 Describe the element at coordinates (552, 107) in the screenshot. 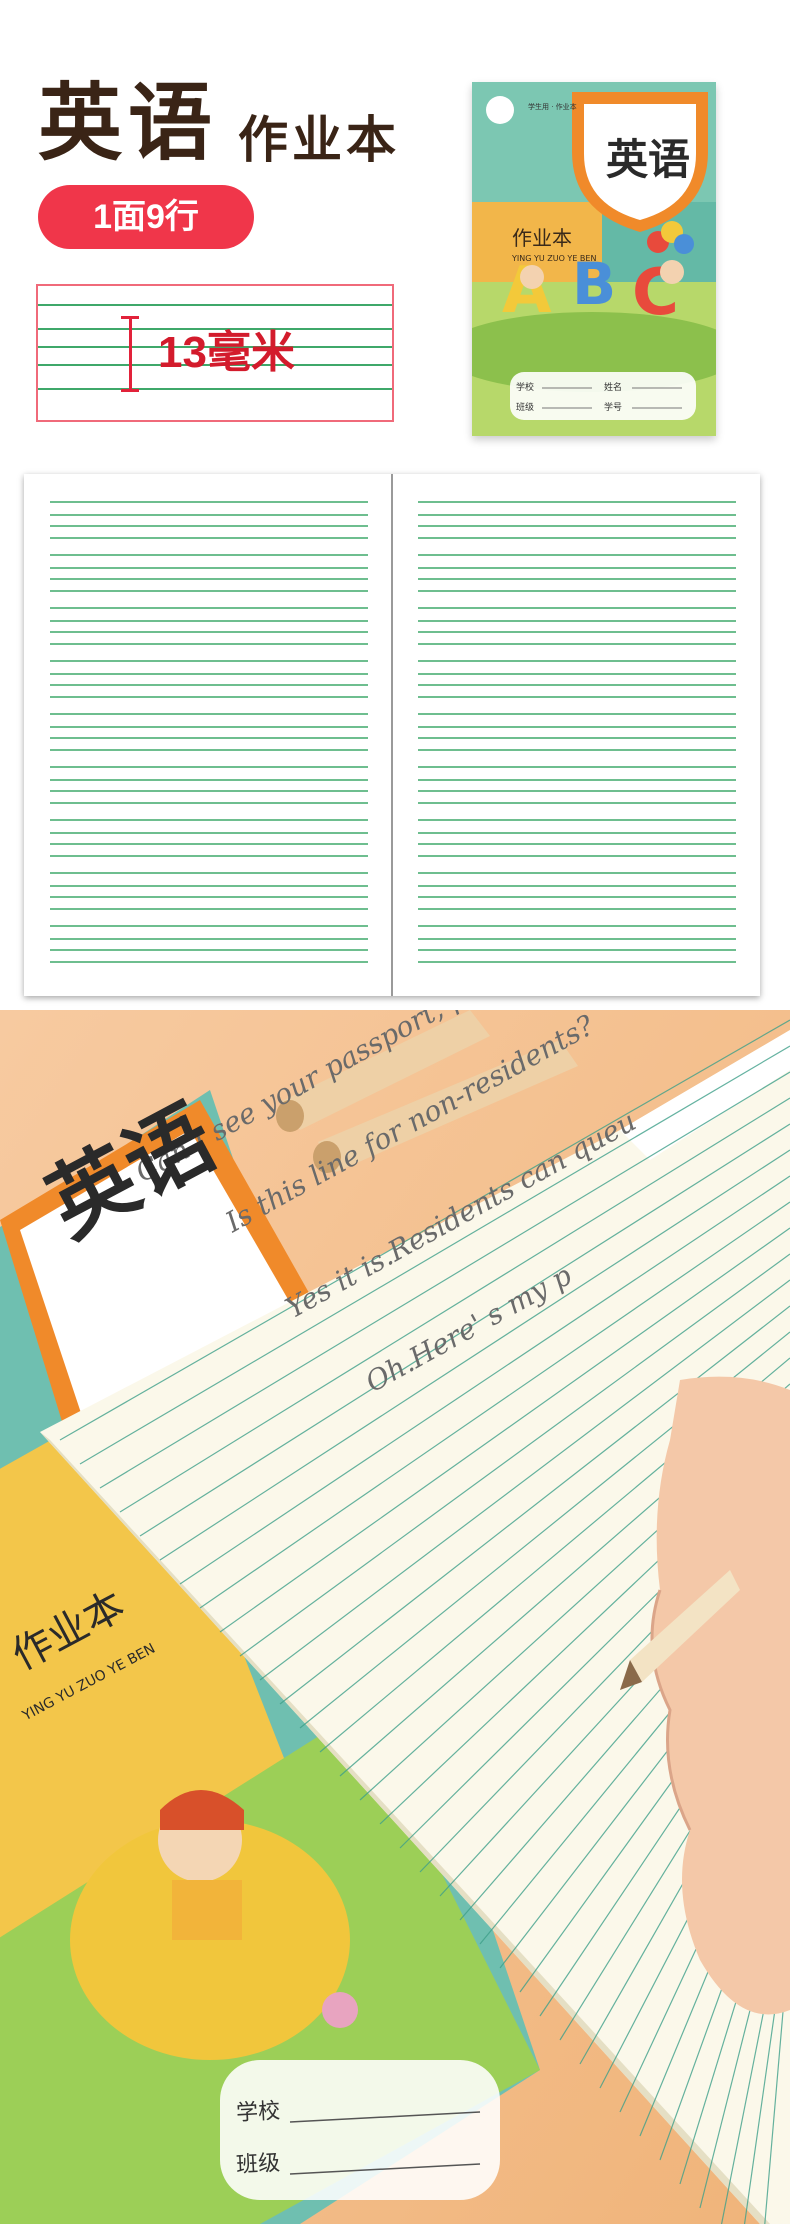

I see `cover-top-text: 学生用 · 作业本` at that location.